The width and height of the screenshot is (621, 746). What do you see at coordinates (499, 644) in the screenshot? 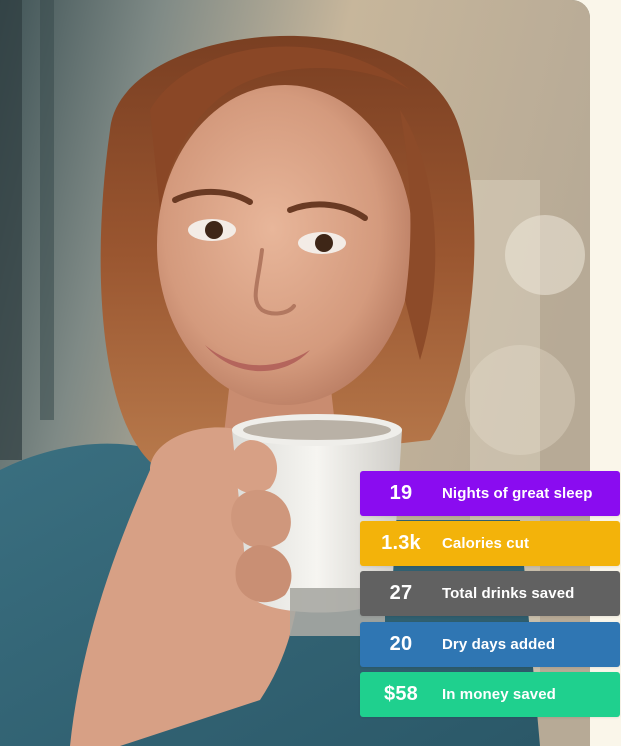
I see `stat-label: Dry days added` at bounding box center [499, 644].